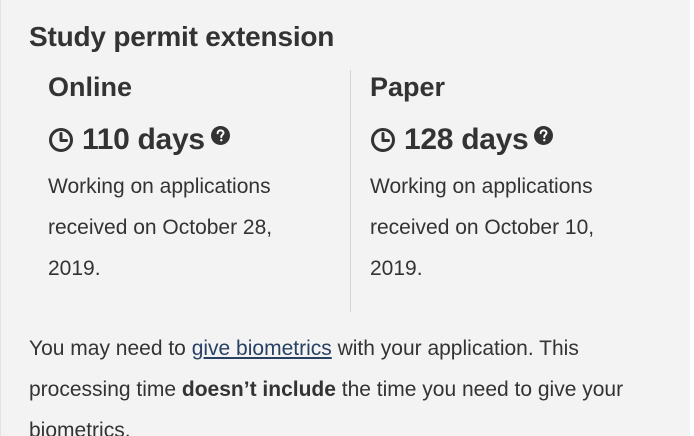 Image resolution: width=694 pixels, height=436 pixels. I want to click on online-heading: Online, so click(90, 87).